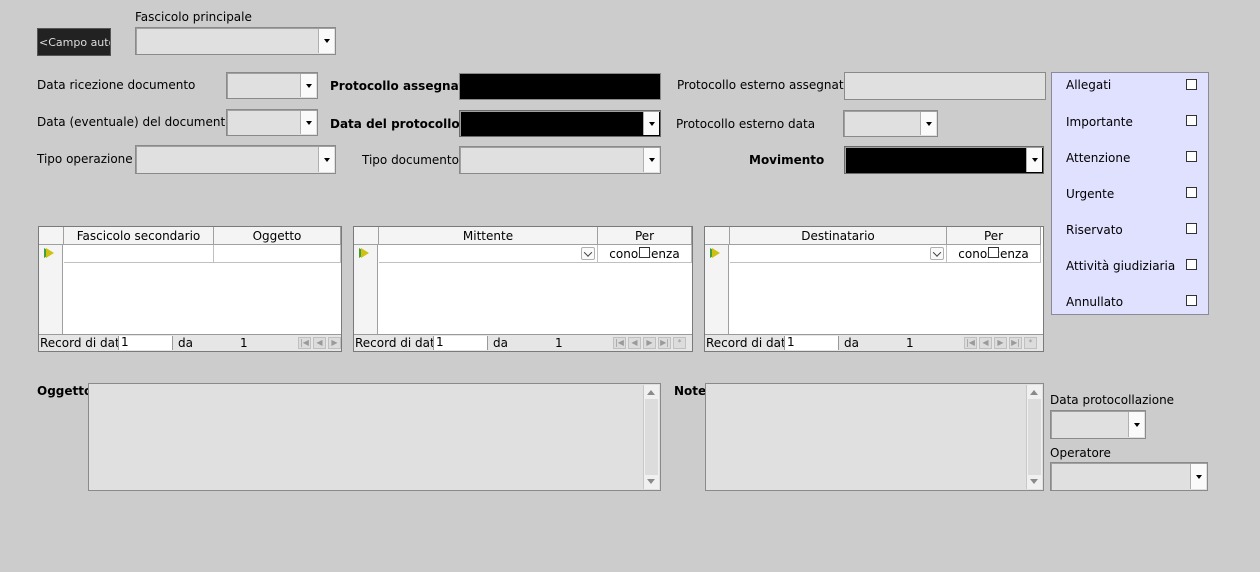 This screenshot has width=1260, height=572. What do you see at coordinates (1090, 194) in the screenshot?
I see `flag-urgente-label: Urgente` at bounding box center [1090, 194].